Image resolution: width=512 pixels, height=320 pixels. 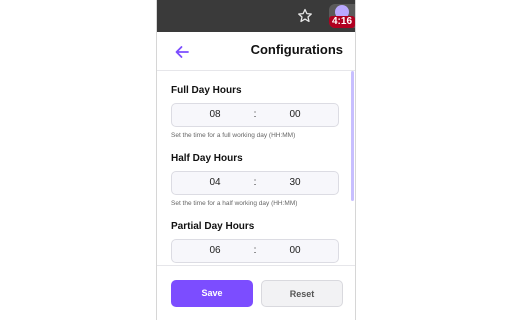 What do you see at coordinates (212, 293) in the screenshot?
I see `save-button: Save` at bounding box center [212, 293].